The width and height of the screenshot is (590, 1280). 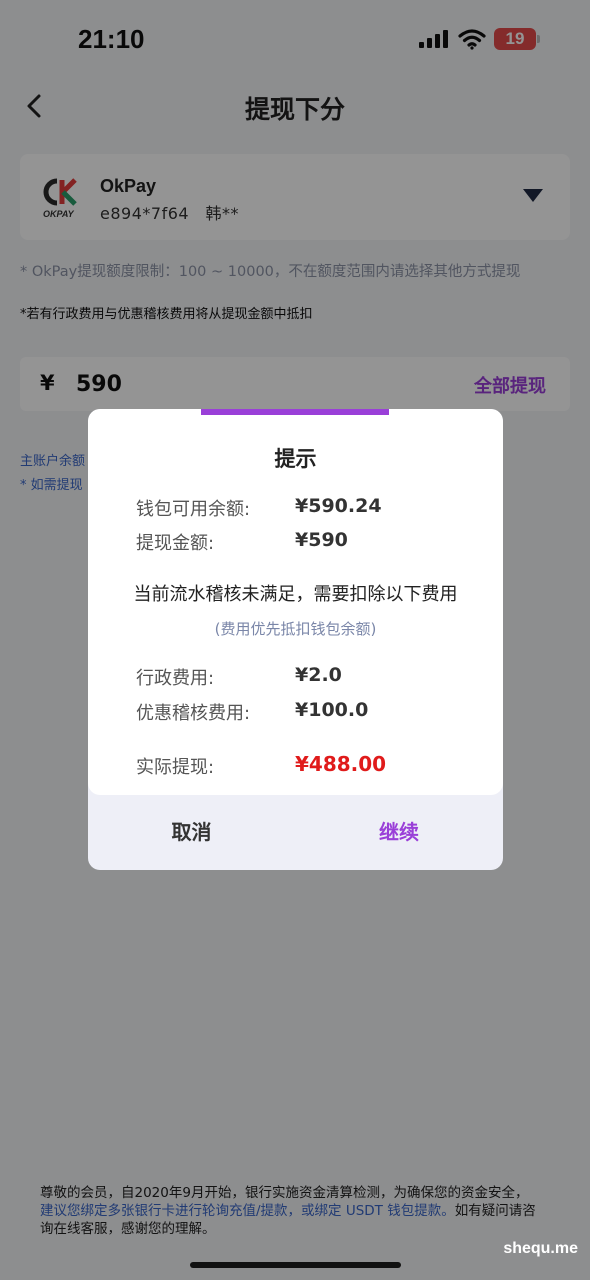 I want to click on actual-withdraw-label: 实际提现:, so click(x=175, y=767).